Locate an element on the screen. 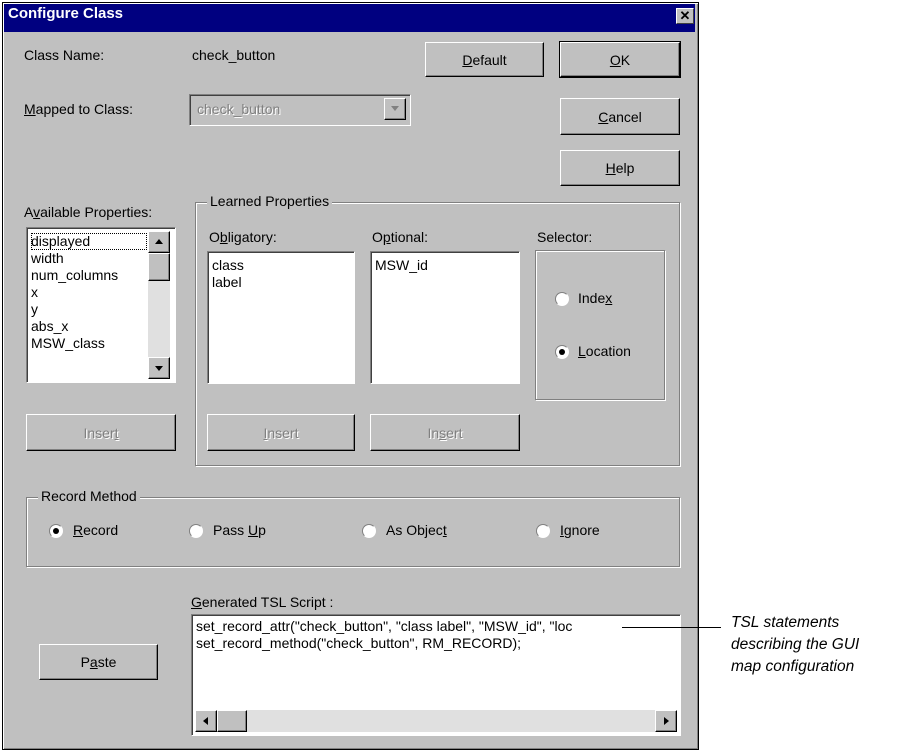 This screenshot has height=754, width=902. insert-obligatory-button: Insert is located at coordinates (281, 432).